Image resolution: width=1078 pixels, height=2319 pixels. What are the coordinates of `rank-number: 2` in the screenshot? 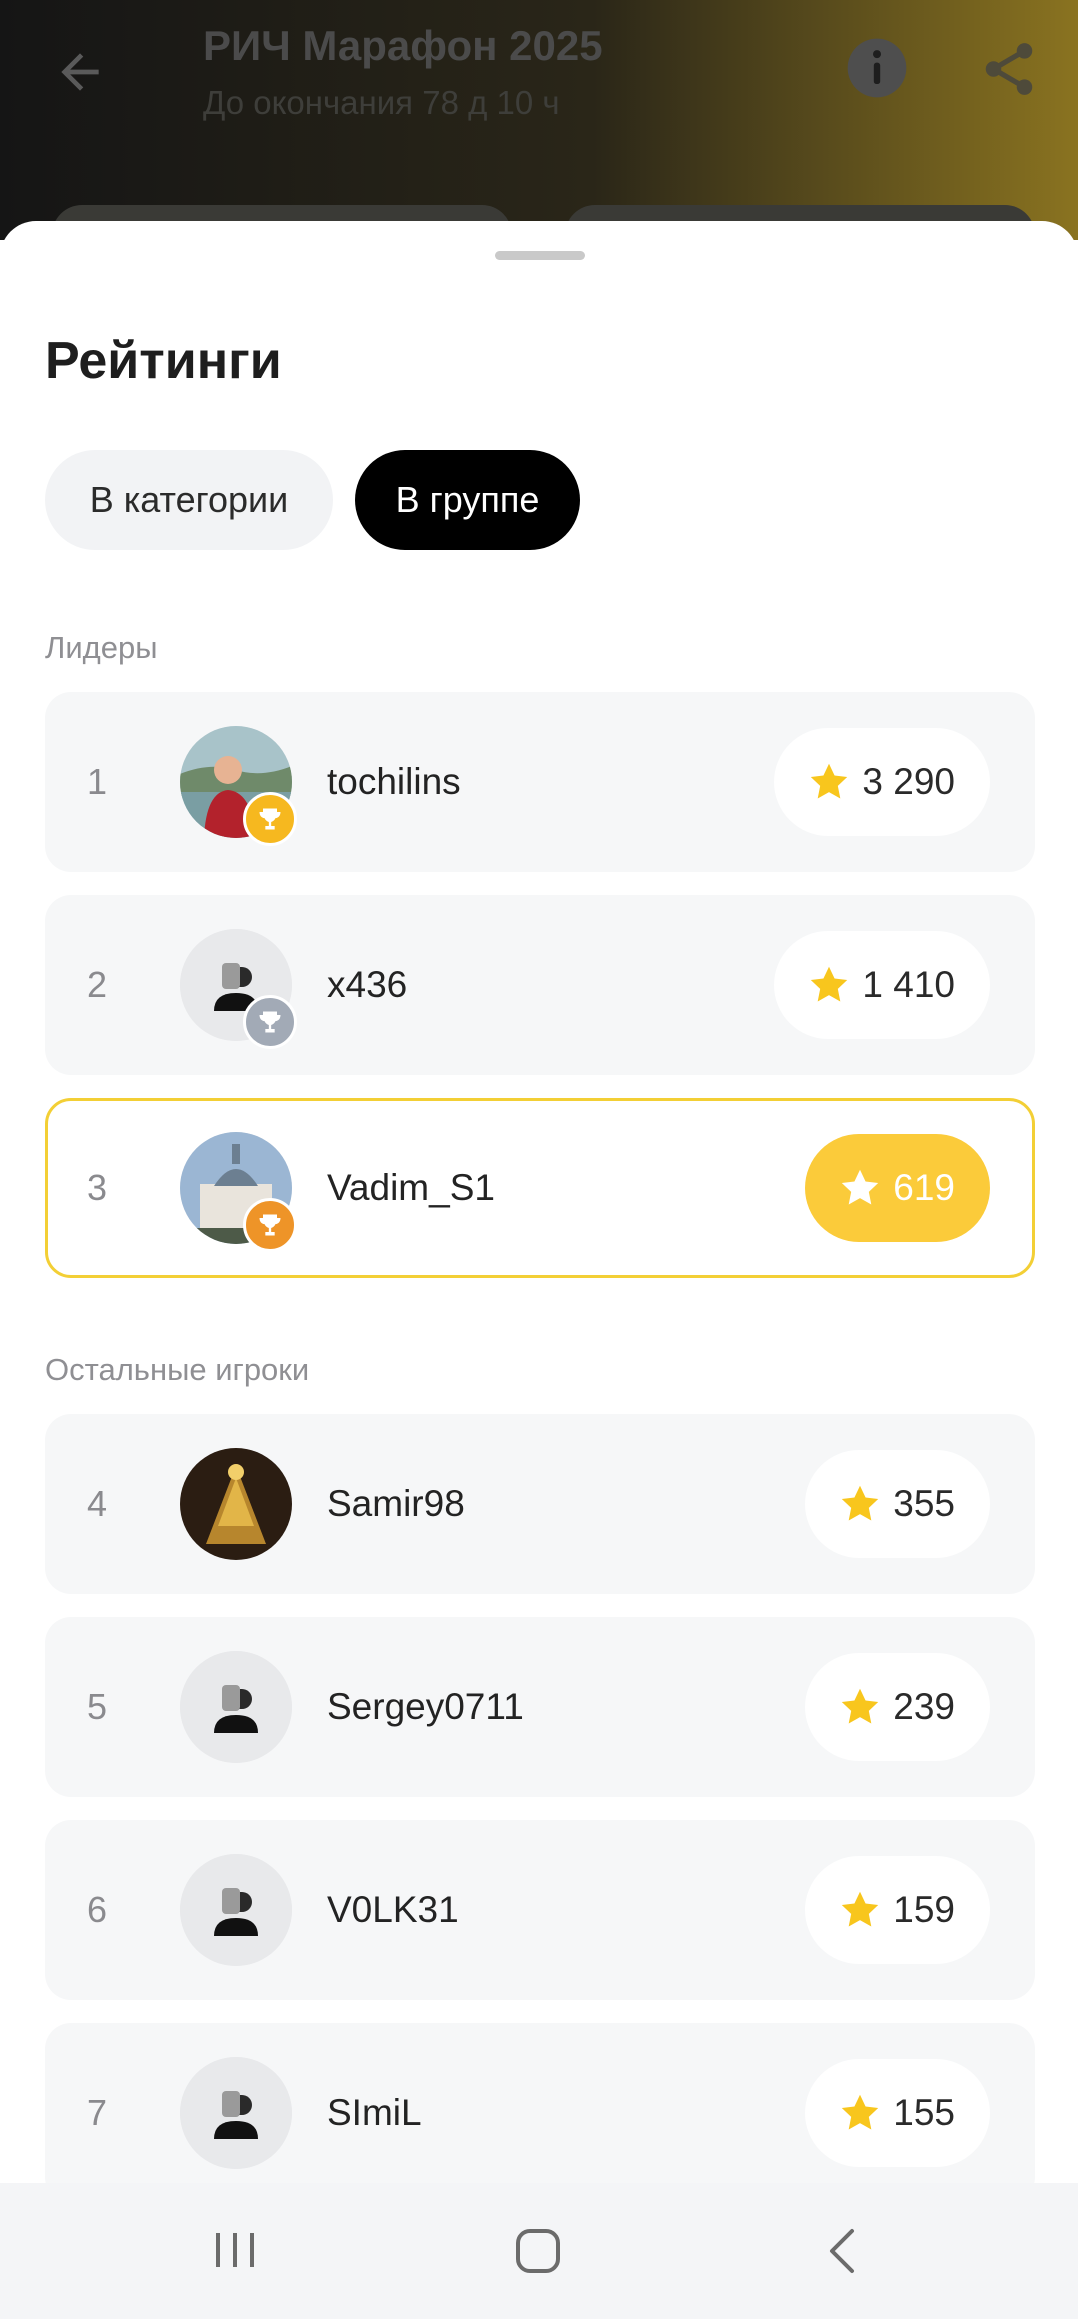 It's located at (97, 984).